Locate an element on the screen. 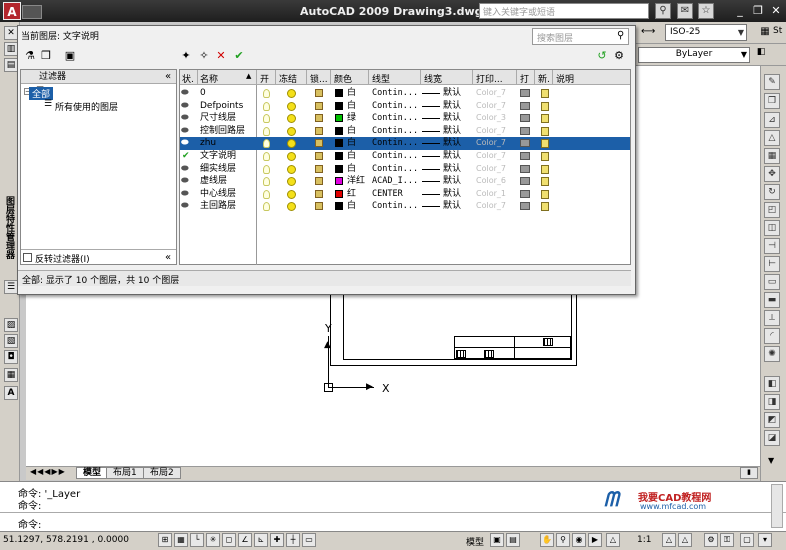 This screenshot has width=786, height=550. column-header-freeze: 冻结 is located at coordinates (288, 78).